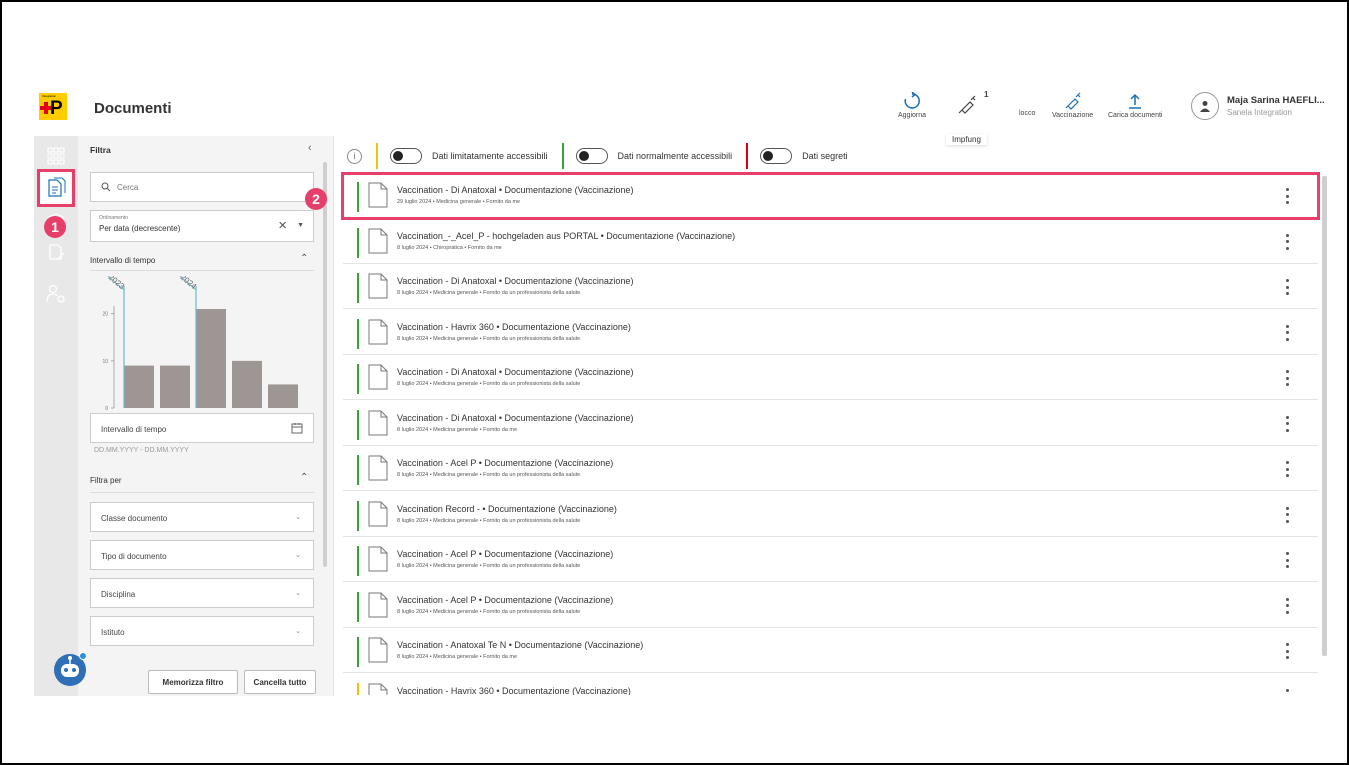 The width and height of the screenshot is (1349, 765). What do you see at coordinates (377, 156) in the screenshot?
I see `legend-bar-yellow` at bounding box center [377, 156].